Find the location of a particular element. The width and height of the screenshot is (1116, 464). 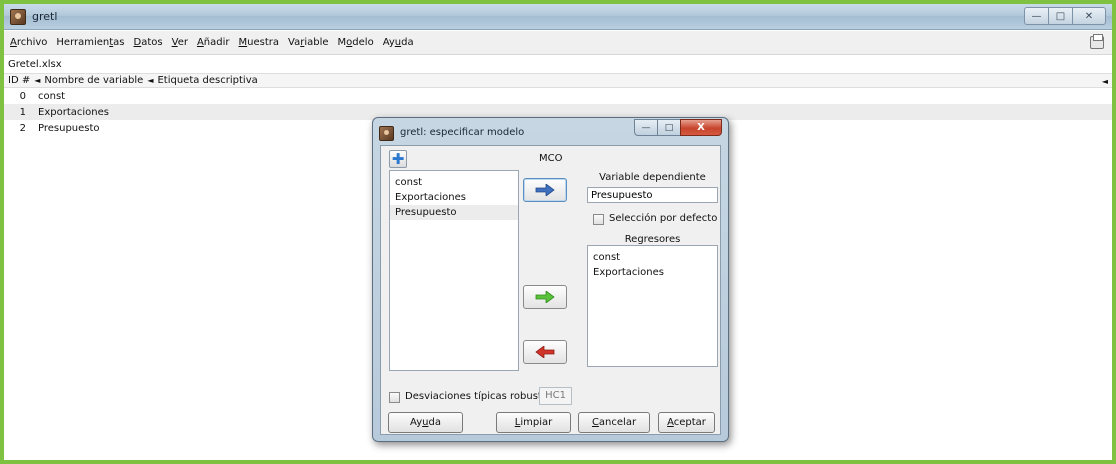

menu-muestra: Muestra is located at coordinates (259, 42).